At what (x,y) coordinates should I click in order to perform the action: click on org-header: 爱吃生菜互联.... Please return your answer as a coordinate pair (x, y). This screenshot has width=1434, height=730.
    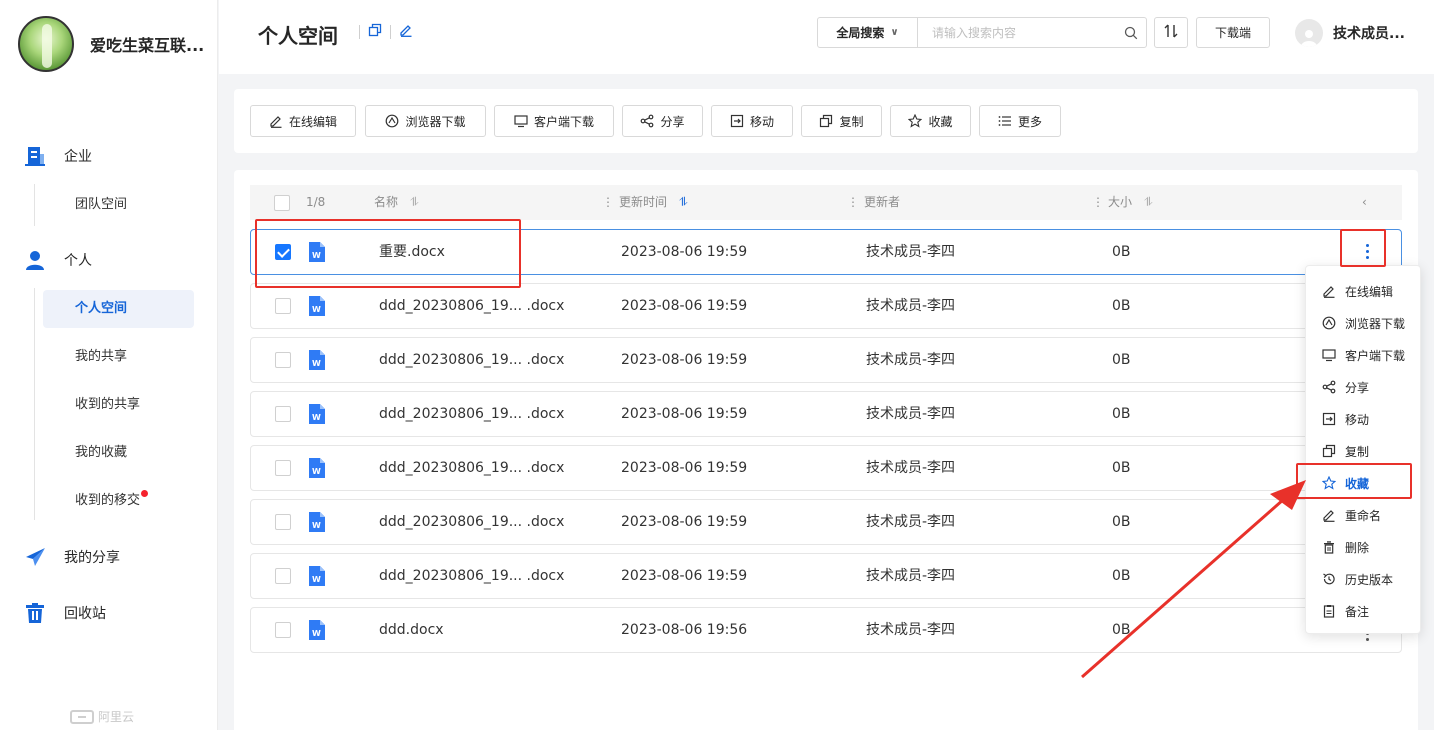
    Looking at the image, I should click on (111, 44).